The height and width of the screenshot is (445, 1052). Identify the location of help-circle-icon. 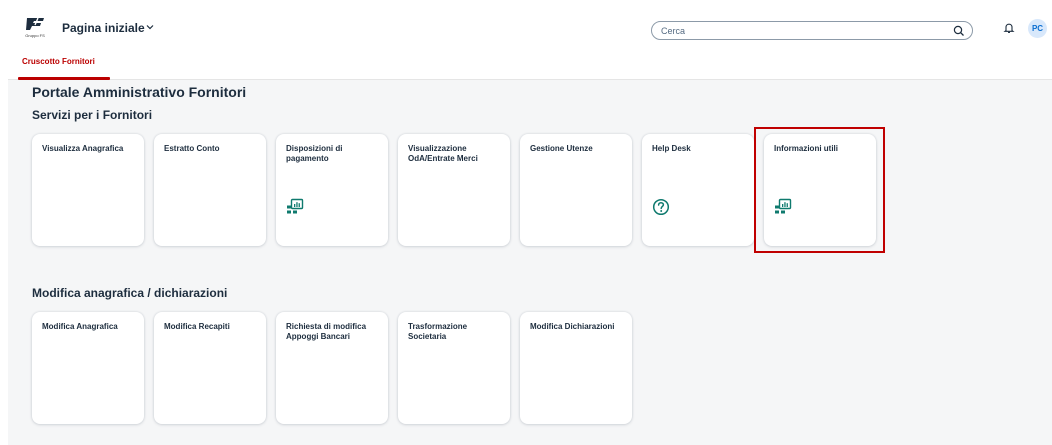
(661, 207).